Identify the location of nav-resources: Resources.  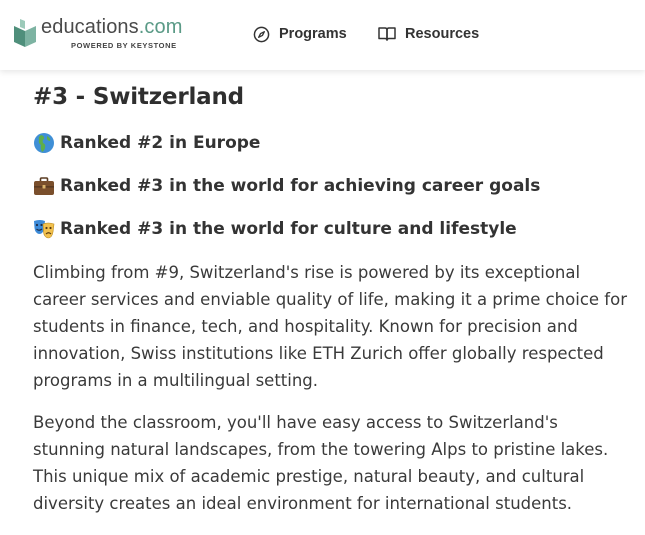
(428, 34).